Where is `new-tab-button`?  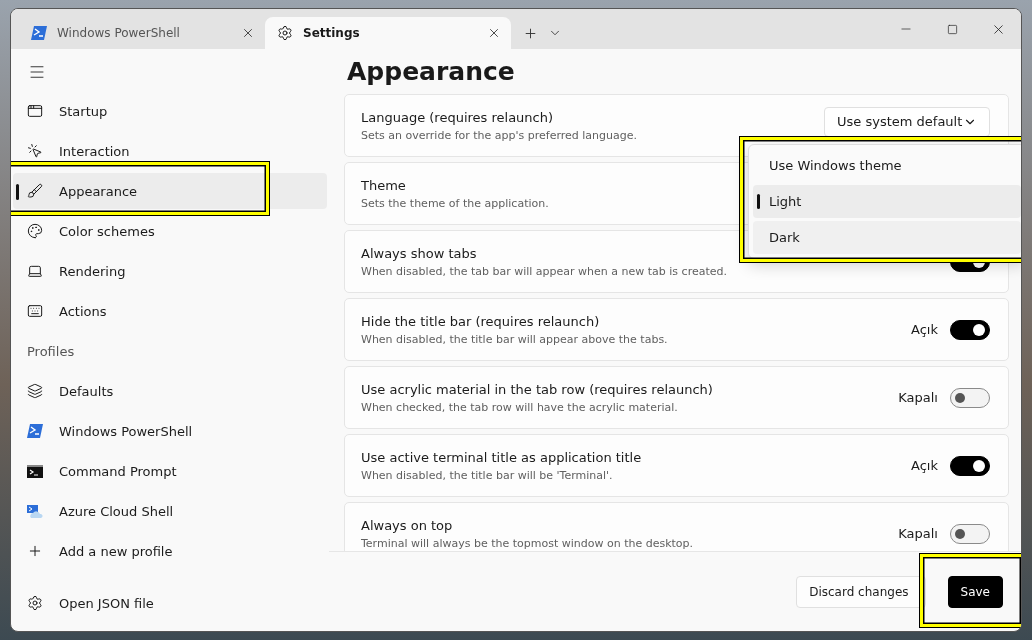 new-tab-button is located at coordinates (530, 33).